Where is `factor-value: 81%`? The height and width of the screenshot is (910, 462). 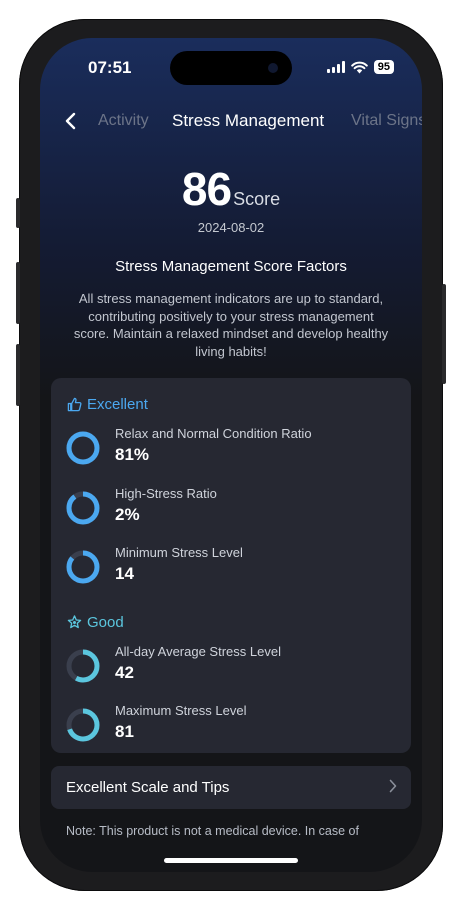
factor-value: 81% is located at coordinates (132, 454).